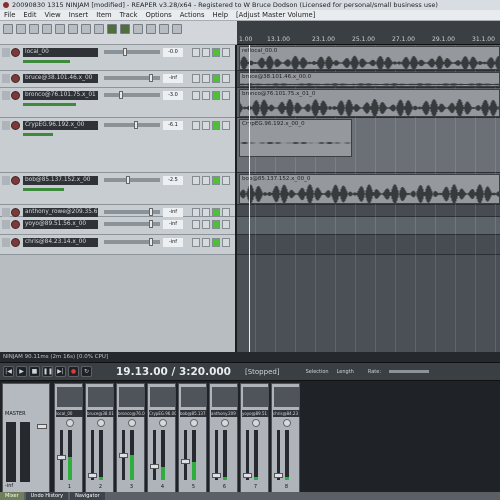  I want to click on save-project-button, so click(34, 29).